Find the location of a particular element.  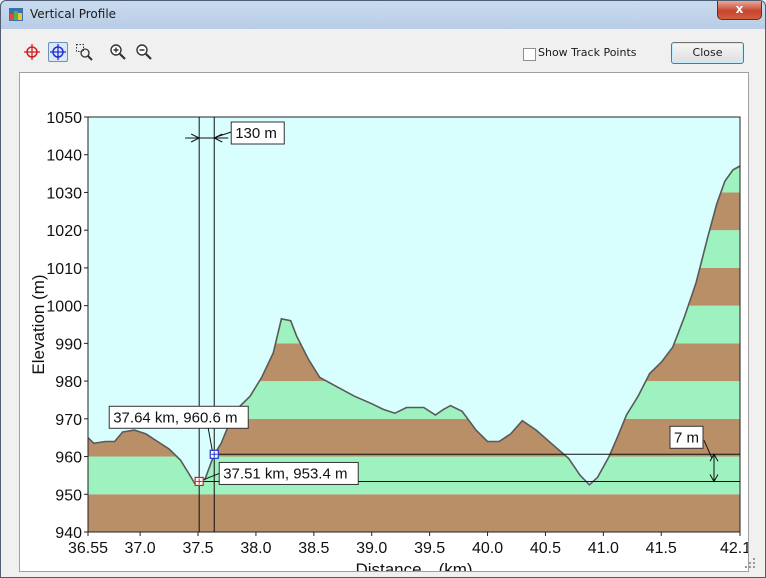

zoom-in-icon is located at coordinates (118, 52).